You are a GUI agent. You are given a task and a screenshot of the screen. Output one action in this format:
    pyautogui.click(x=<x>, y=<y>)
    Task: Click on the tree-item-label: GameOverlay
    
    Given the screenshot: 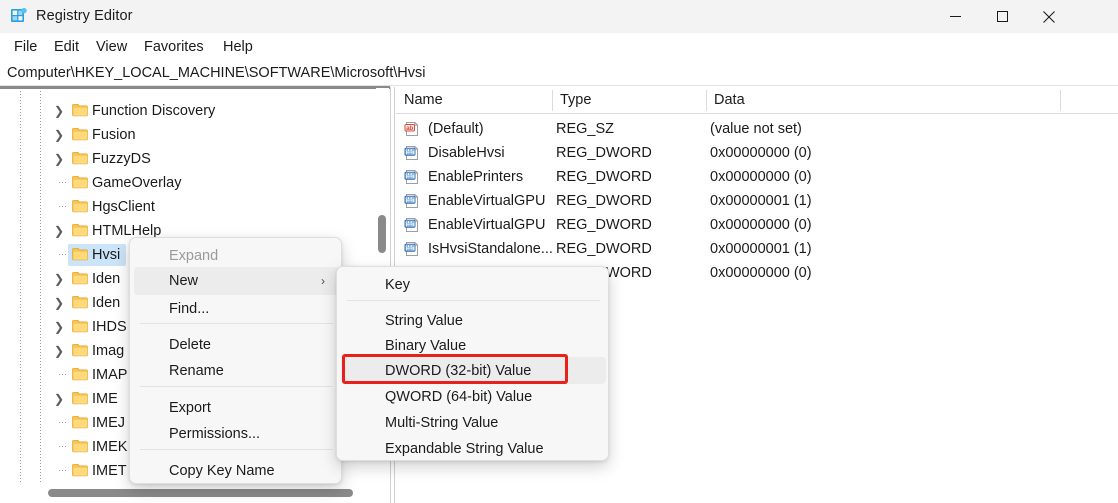 What is the action you would take?
    pyautogui.click(x=137, y=183)
    